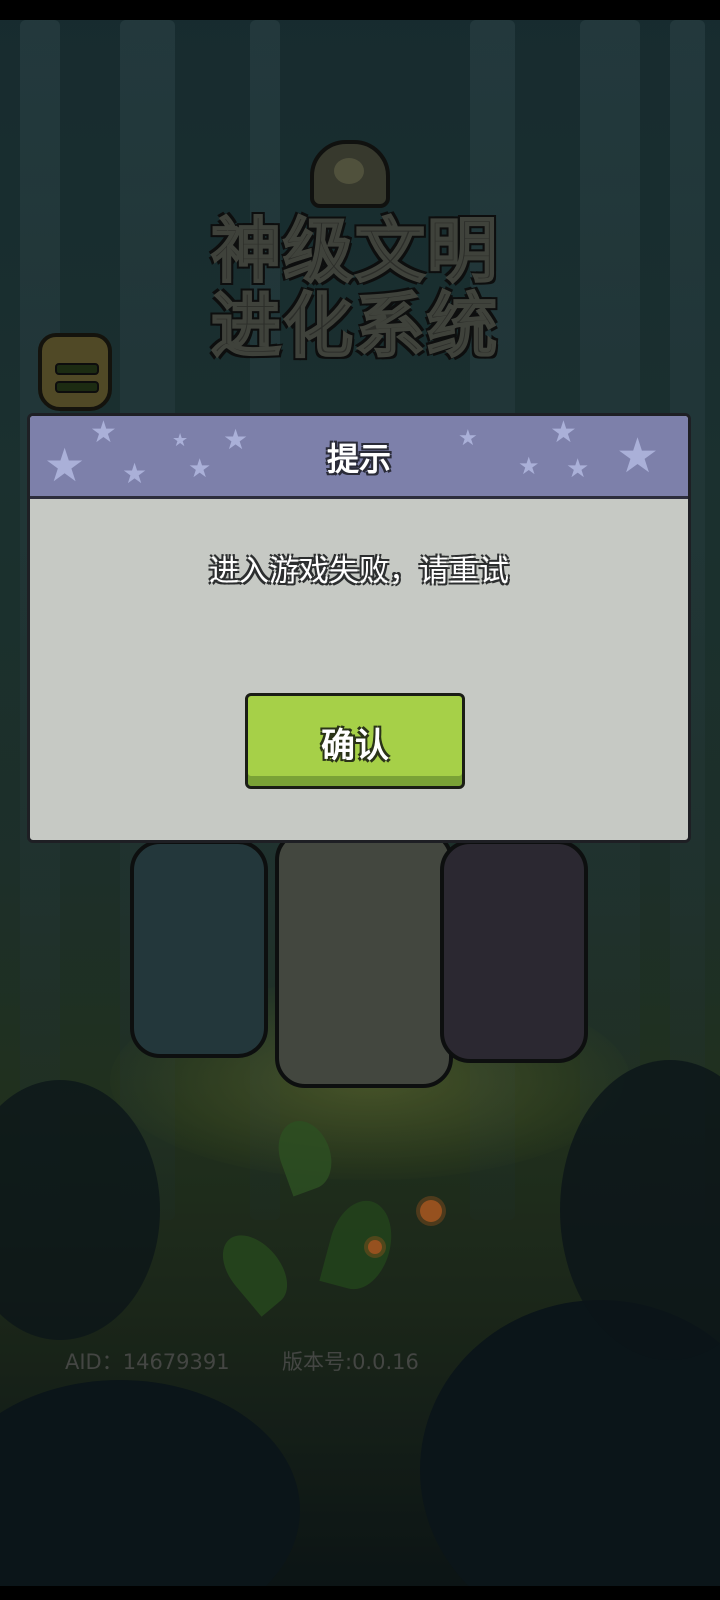  I want to click on confirm-button: 确认, so click(355, 741).